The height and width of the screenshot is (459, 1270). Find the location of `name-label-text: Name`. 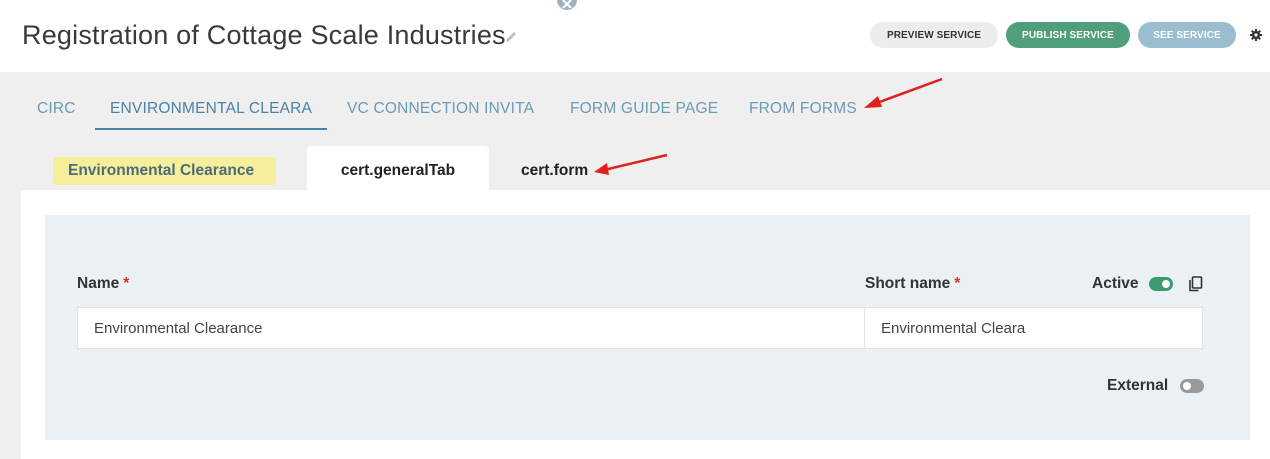

name-label-text: Name is located at coordinates (98, 283).